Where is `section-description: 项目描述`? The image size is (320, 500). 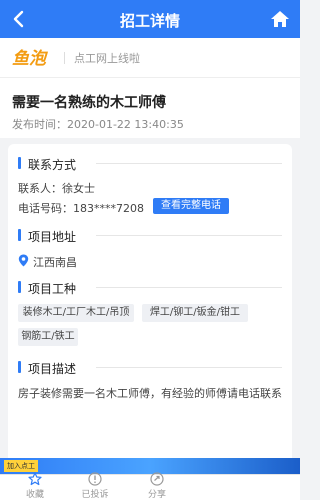
section-description: 项目描述 is located at coordinates (150, 367).